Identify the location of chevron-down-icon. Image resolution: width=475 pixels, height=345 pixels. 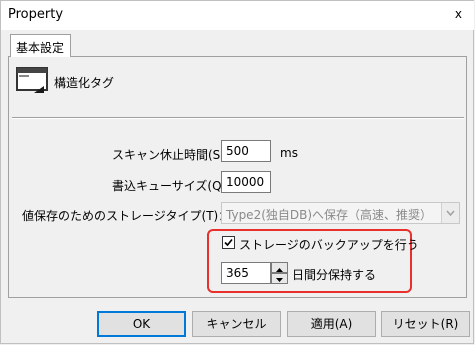
(450, 213).